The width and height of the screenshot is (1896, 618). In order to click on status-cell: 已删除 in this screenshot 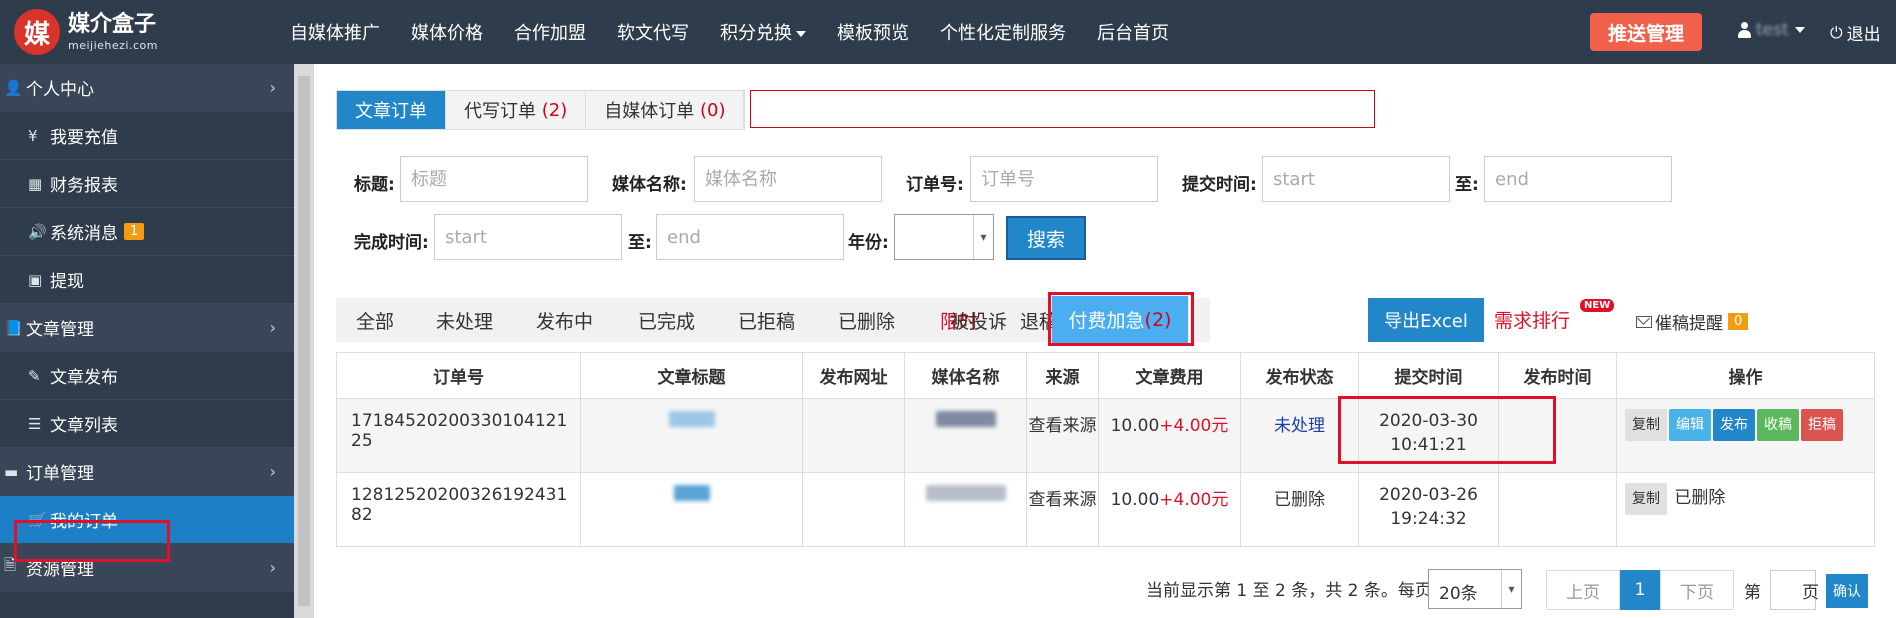, I will do `click(1299, 509)`.